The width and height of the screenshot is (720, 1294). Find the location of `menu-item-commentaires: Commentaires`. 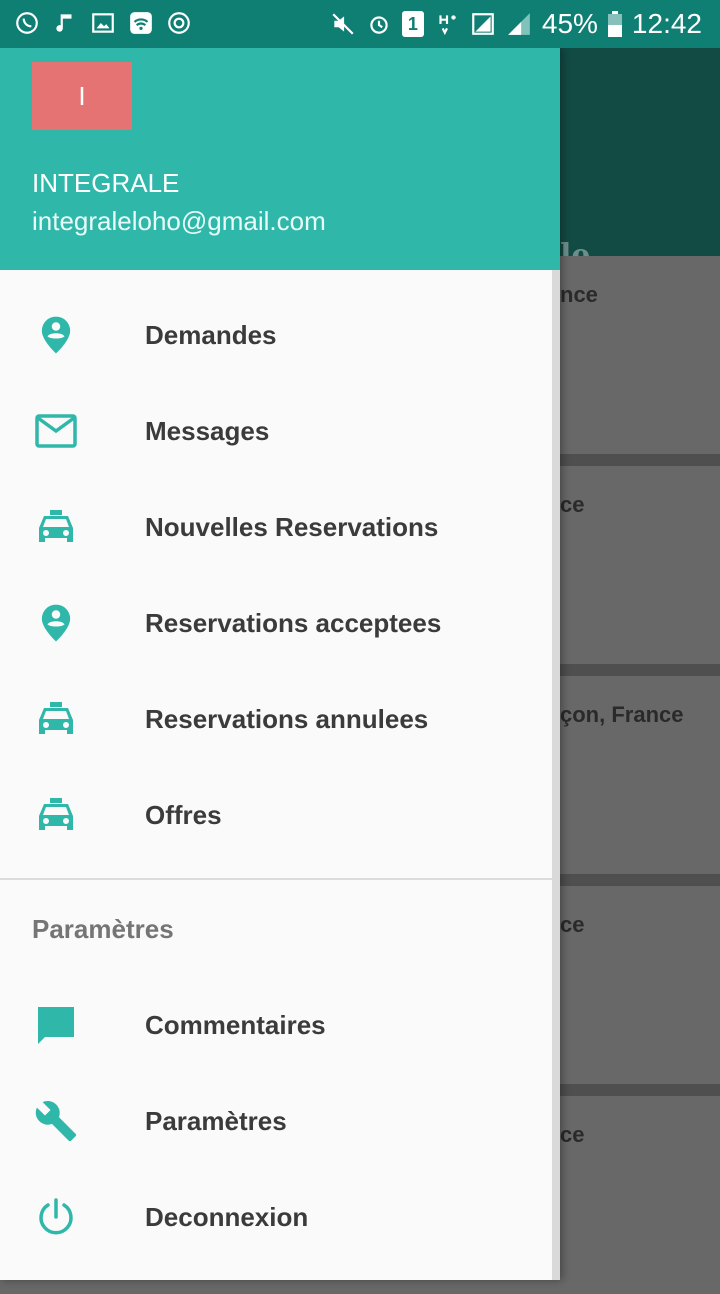

menu-item-commentaires: Commentaires is located at coordinates (280, 1025).